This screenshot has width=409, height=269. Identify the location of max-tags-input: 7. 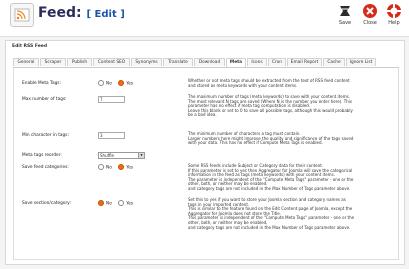
(111, 99).